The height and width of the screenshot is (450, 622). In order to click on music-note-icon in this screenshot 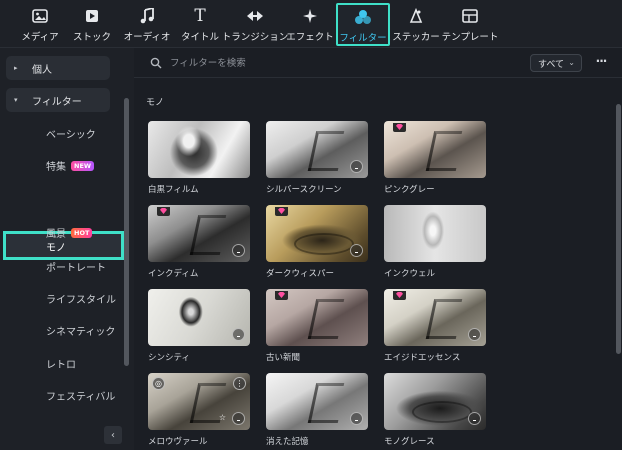, I will do `click(147, 16)`.